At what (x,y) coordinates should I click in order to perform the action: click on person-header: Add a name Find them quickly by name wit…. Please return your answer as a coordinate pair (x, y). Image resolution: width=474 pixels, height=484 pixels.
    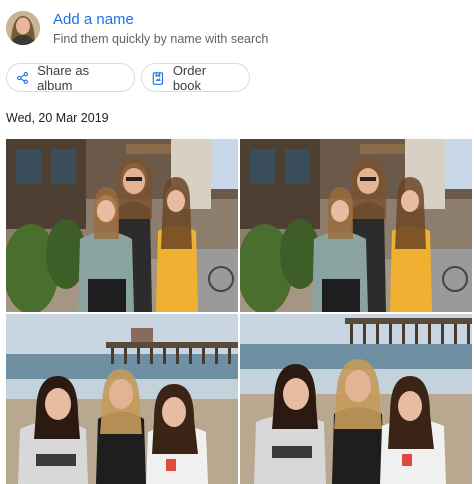
    Looking at the image, I should click on (237, 29).